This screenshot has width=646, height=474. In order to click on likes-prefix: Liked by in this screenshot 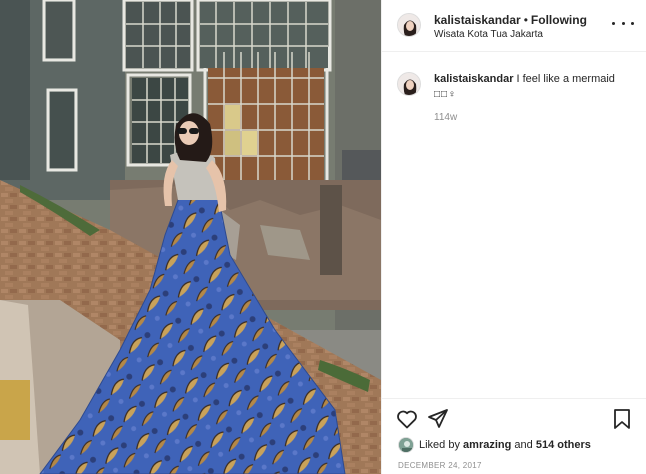, I will do `click(439, 445)`.